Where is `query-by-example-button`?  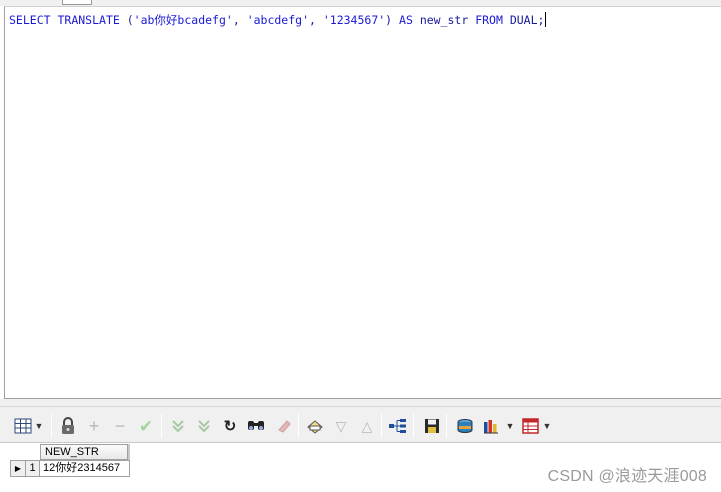
query-by-example-button is located at coordinates (315, 426).